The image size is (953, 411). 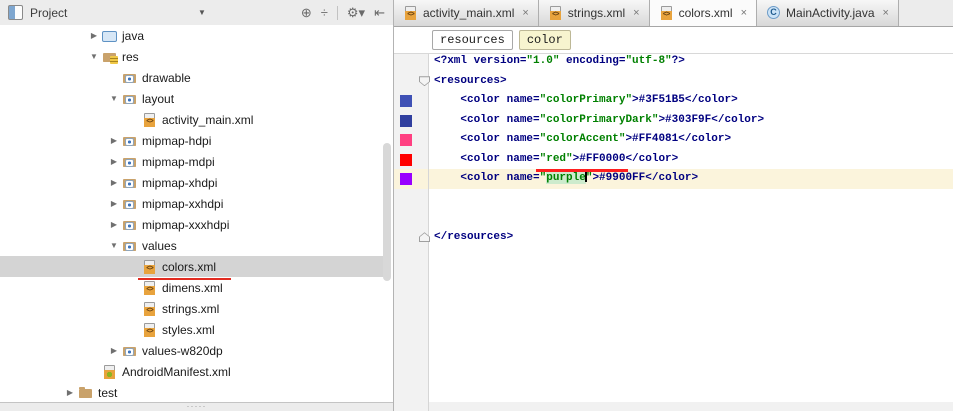 I want to click on locate-icon: ⊕, so click(x=306, y=12).